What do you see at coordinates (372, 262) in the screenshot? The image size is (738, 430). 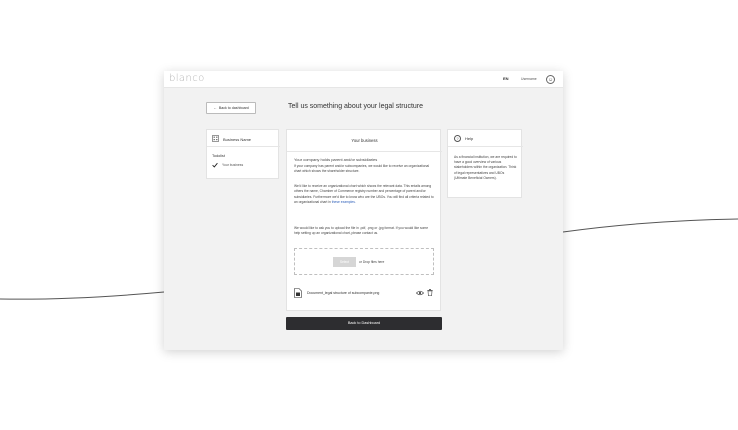 I see `drop-files-text: or Drop files here` at bounding box center [372, 262].